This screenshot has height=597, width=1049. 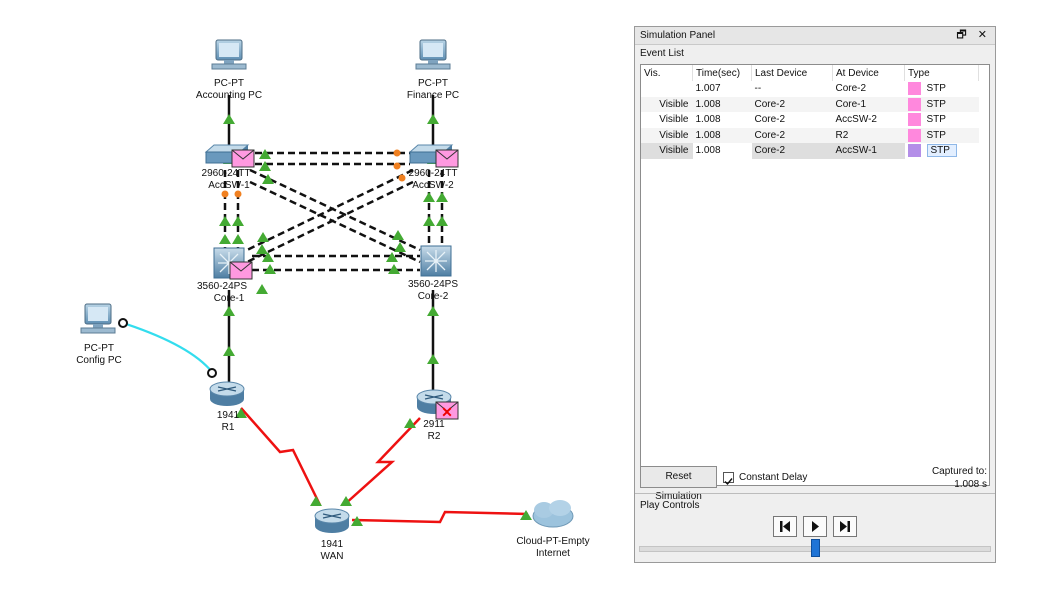 I want to click on captured-to-value: 1.008 s, so click(x=970, y=484).